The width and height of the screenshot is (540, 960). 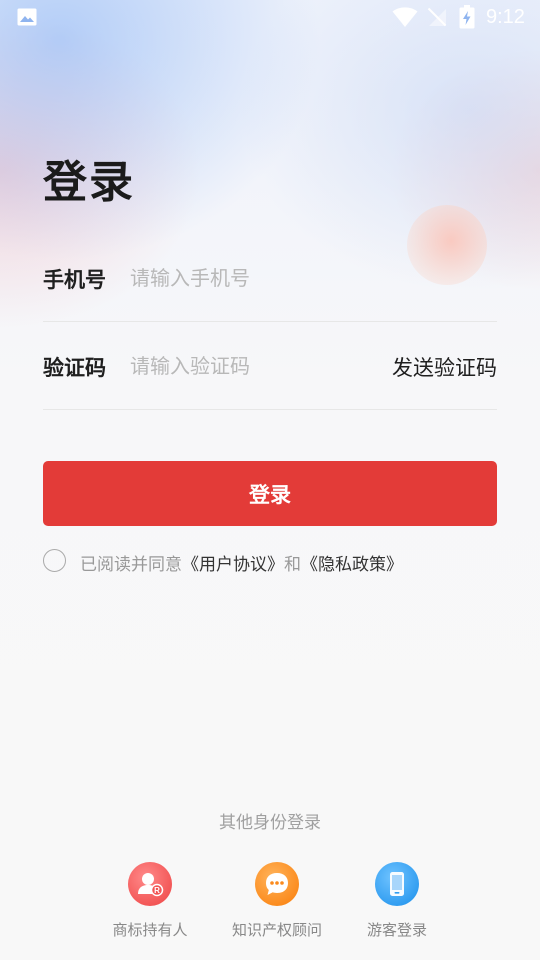 What do you see at coordinates (150, 884) in the screenshot?
I see `trademark-holder-icon: R` at bounding box center [150, 884].